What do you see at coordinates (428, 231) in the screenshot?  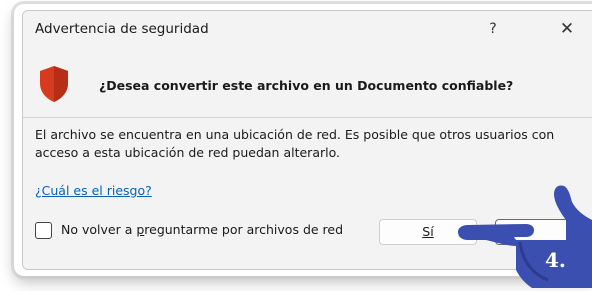 I see `yes-button-label: Sí` at bounding box center [428, 231].